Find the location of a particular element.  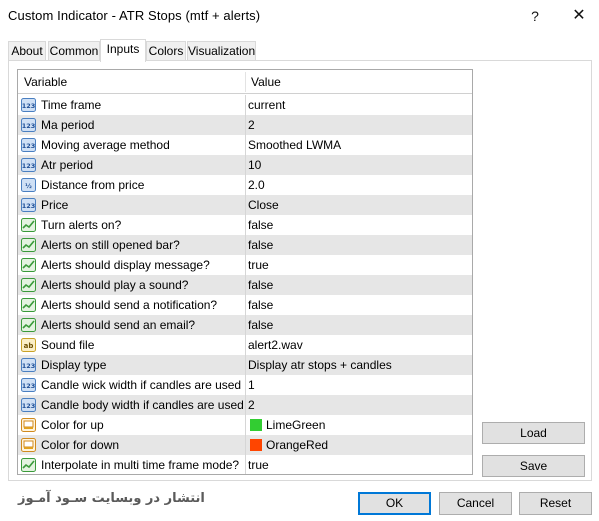

variable-name: Candle body width if candles are used is located at coordinates (142, 405).